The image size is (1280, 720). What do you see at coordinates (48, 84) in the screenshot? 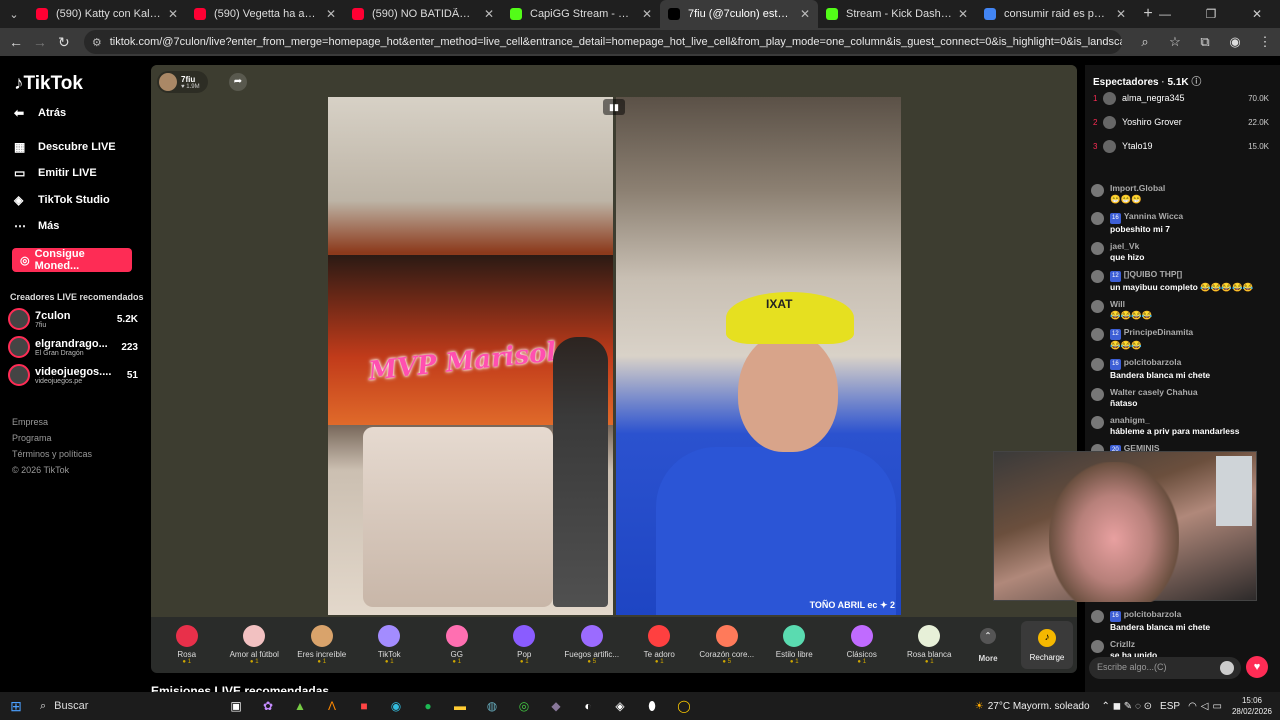
I see `tiktok-logo: ♪TikTok` at bounding box center [48, 84].